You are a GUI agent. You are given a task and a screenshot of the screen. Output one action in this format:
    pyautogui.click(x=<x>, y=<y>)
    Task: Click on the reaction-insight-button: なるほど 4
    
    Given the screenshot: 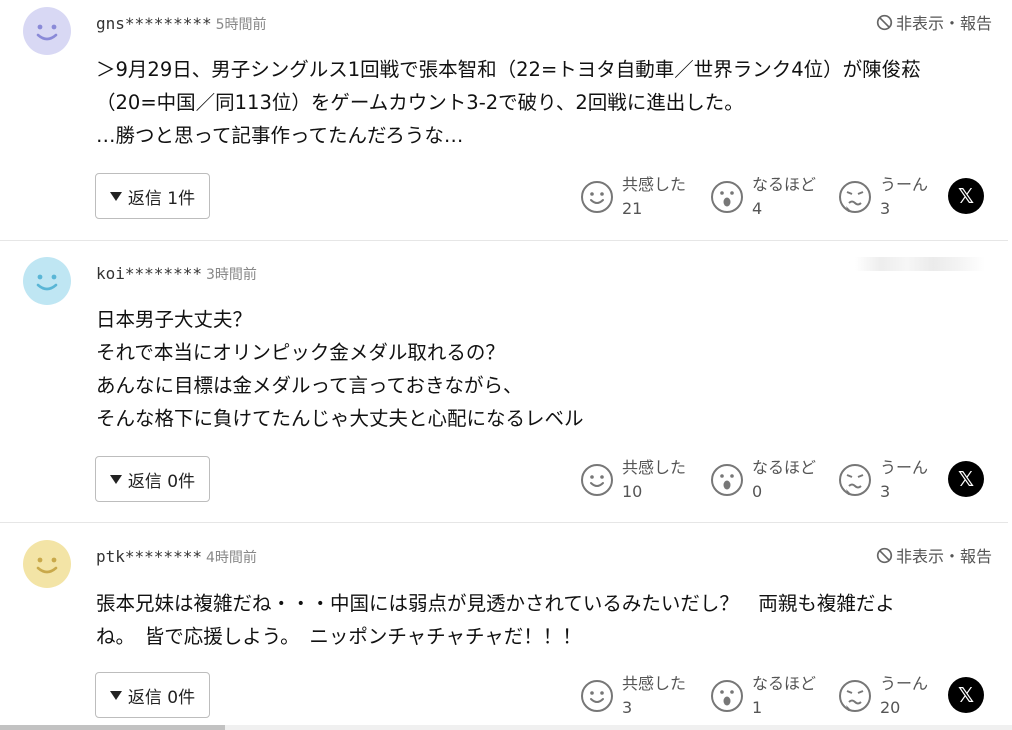 What is the action you would take?
    pyautogui.click(x=763, y=197)
    